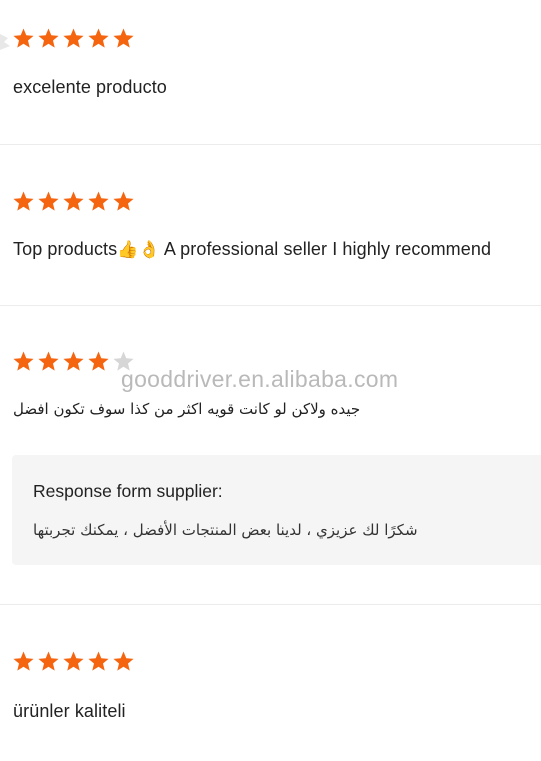  What do you see at coordinates (65, 249) in the screenshot?
I see `review-text-start: Top products` at bounding box center [65, 249].